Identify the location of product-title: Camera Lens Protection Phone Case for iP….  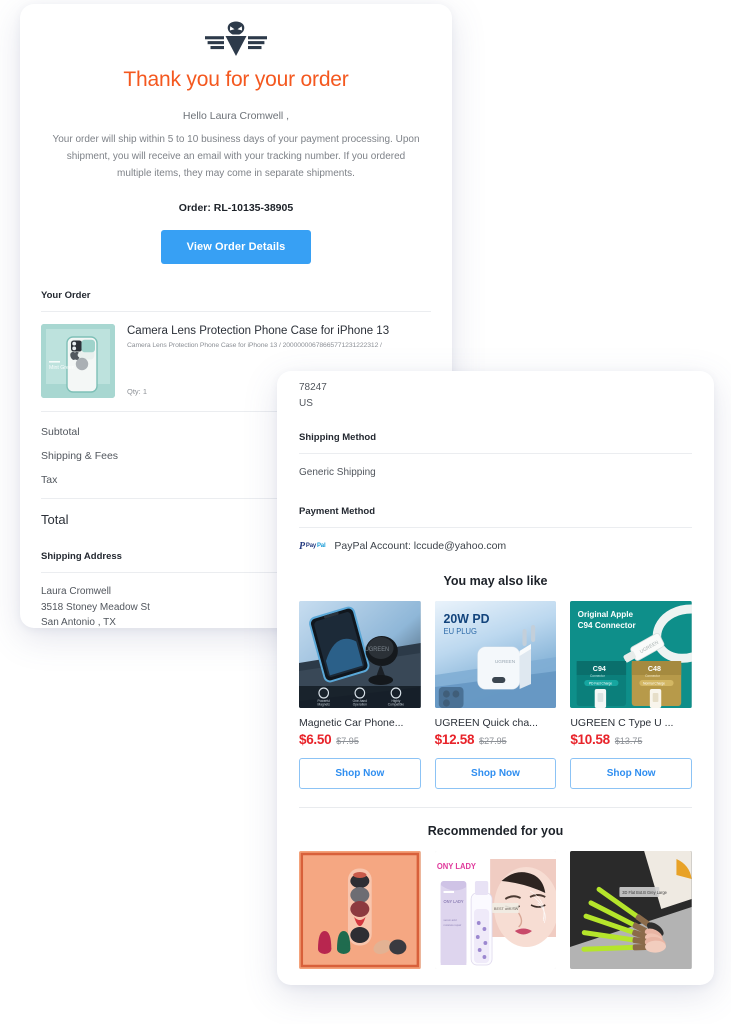
(258, 331).